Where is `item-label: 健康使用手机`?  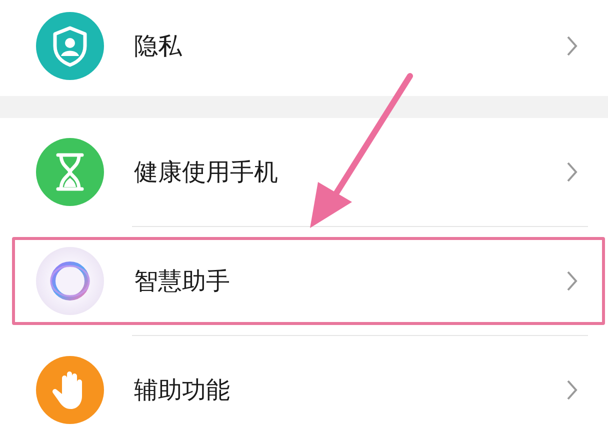
item-label: 健康使用手机 is located at coordinates (206, 172).